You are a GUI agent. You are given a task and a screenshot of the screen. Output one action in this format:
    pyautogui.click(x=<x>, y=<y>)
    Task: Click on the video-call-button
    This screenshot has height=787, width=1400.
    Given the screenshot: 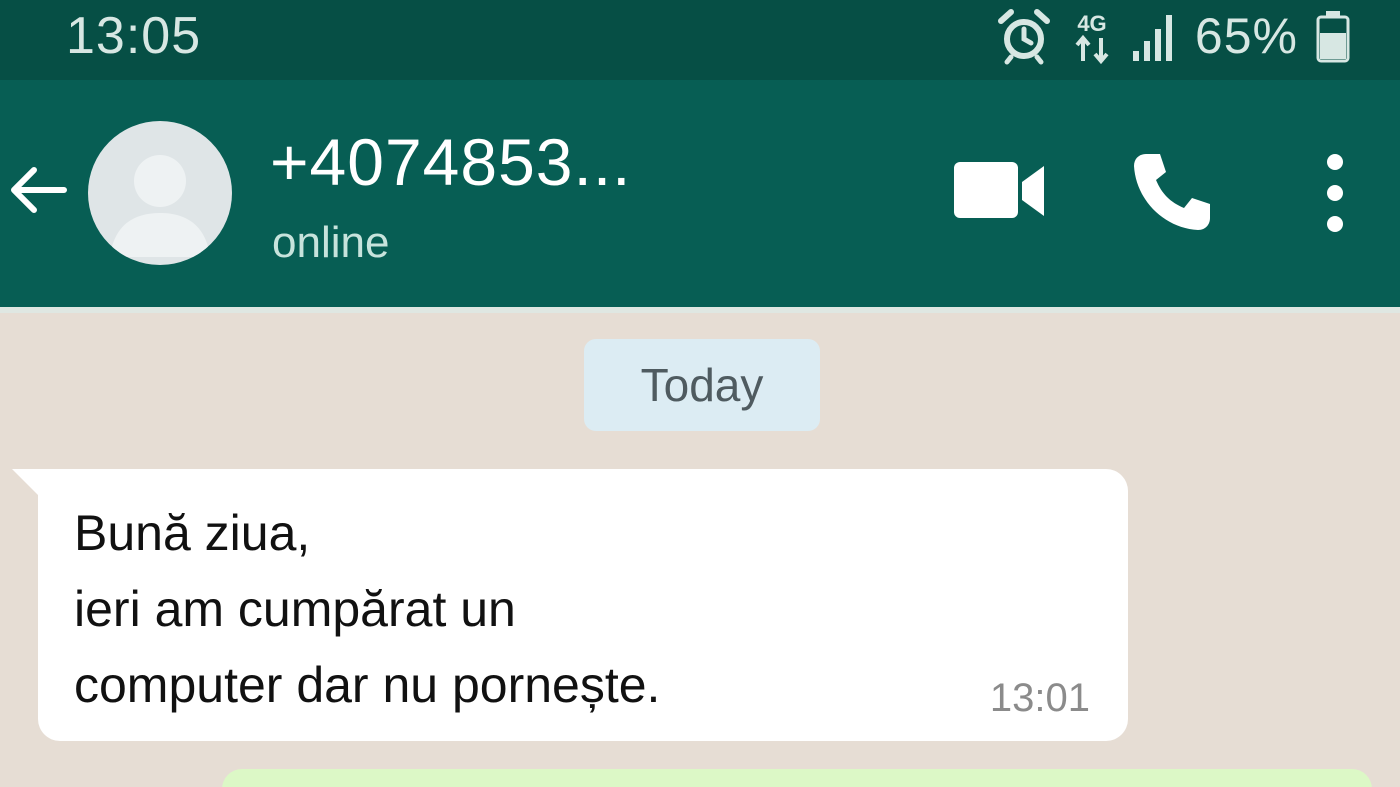 What is the action you would take?
    pyautogui.click(x=999, y=191)
    